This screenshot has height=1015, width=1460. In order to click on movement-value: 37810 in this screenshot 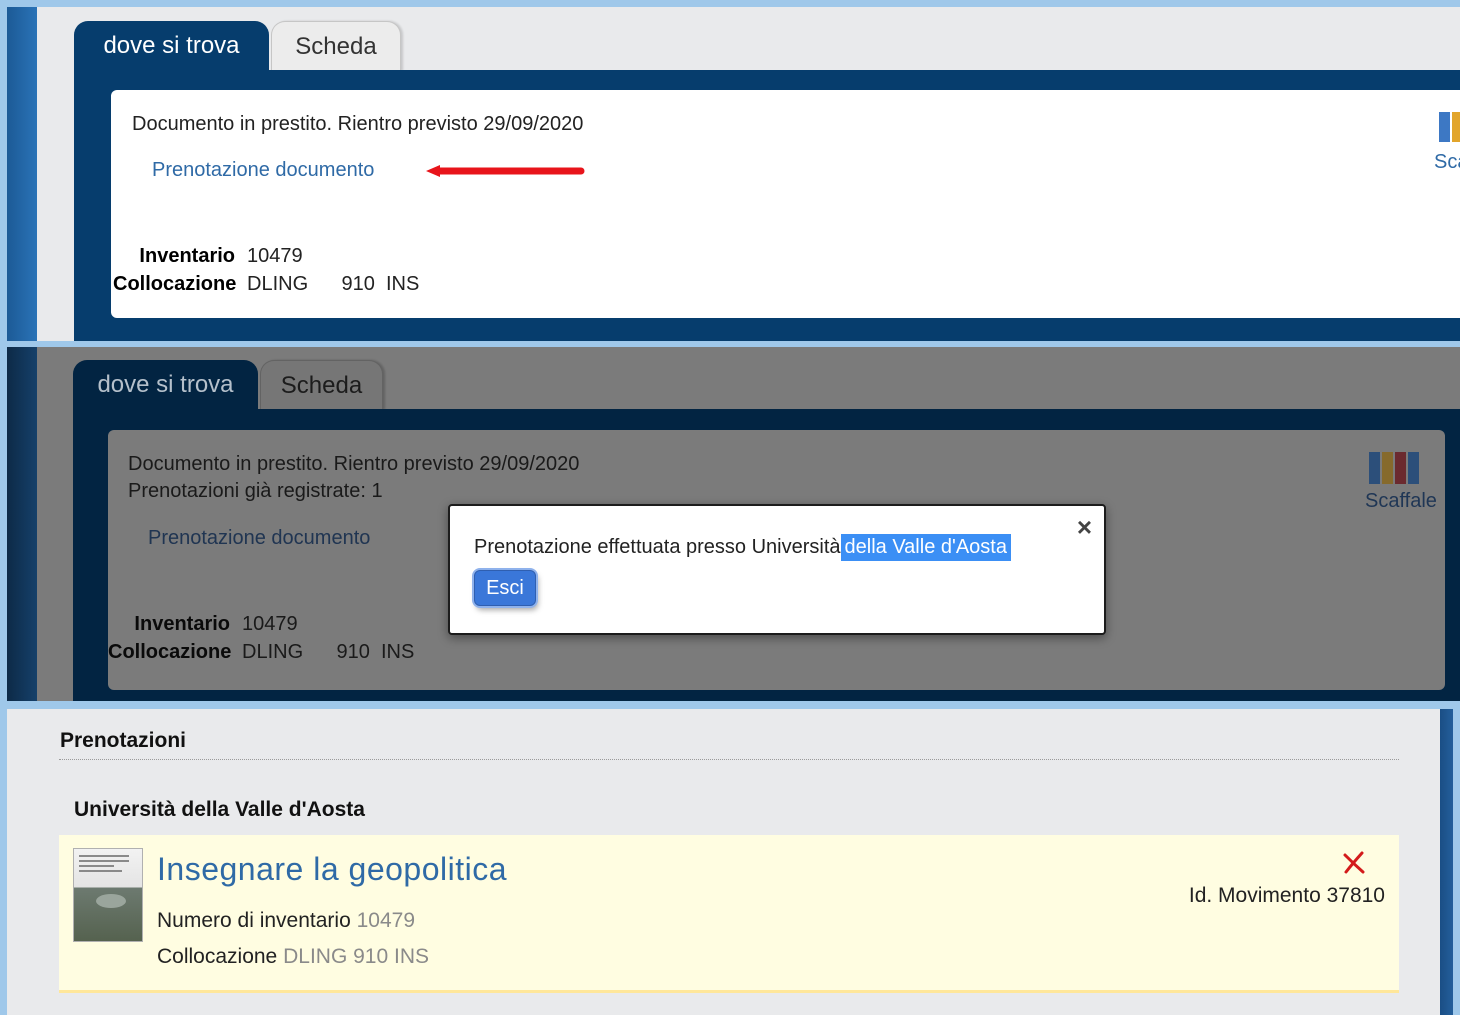, I will do `click(1355, 895)`.